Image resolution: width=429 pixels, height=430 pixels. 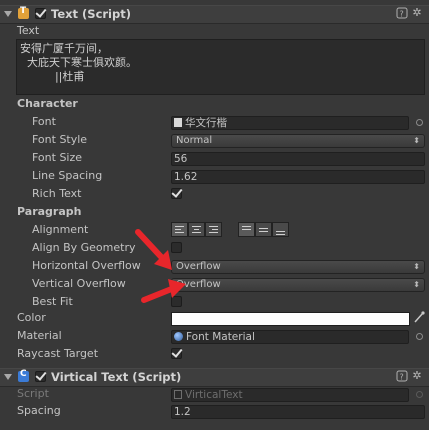 What do you see at coordinates (246, 229) in the screenshot?
I see `align-top-button` at bounding box center [246, 229].